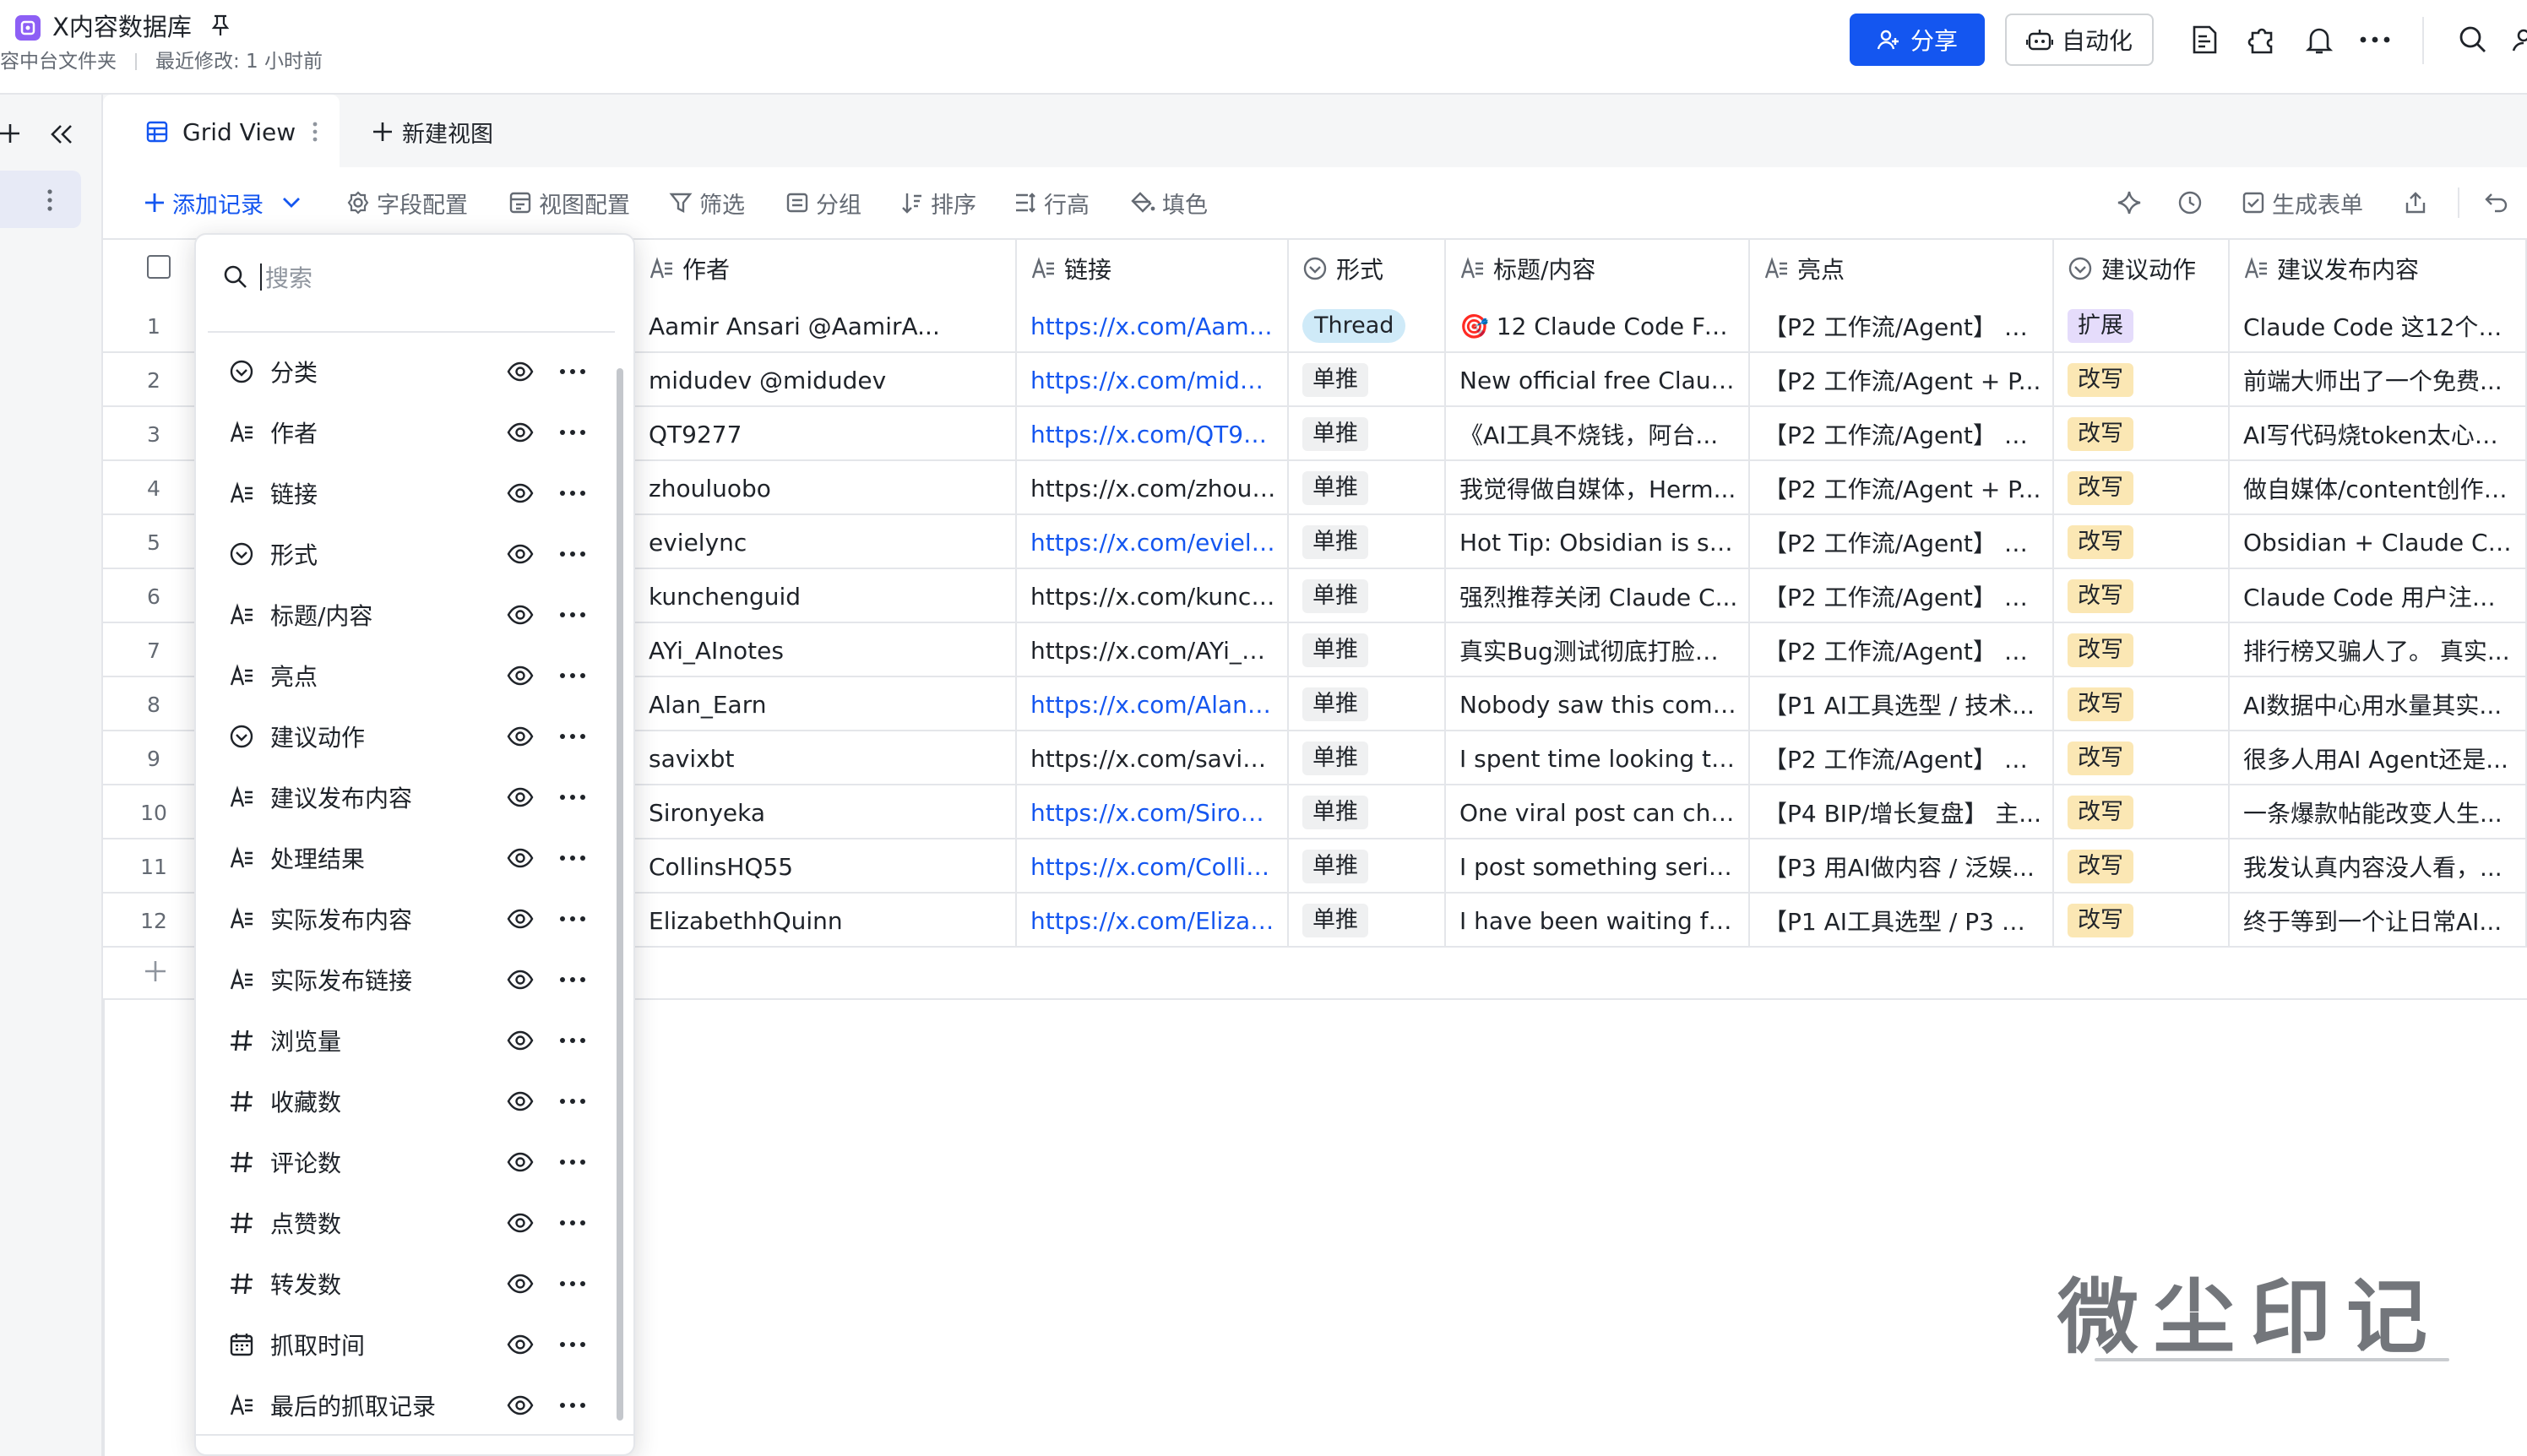 The height and width of the screenshot is (1456, 2527). What do you see at coordinates (414, 277) in the screenshot?
I see `field-search-input: 搜索` at bounding box center [414, 277].